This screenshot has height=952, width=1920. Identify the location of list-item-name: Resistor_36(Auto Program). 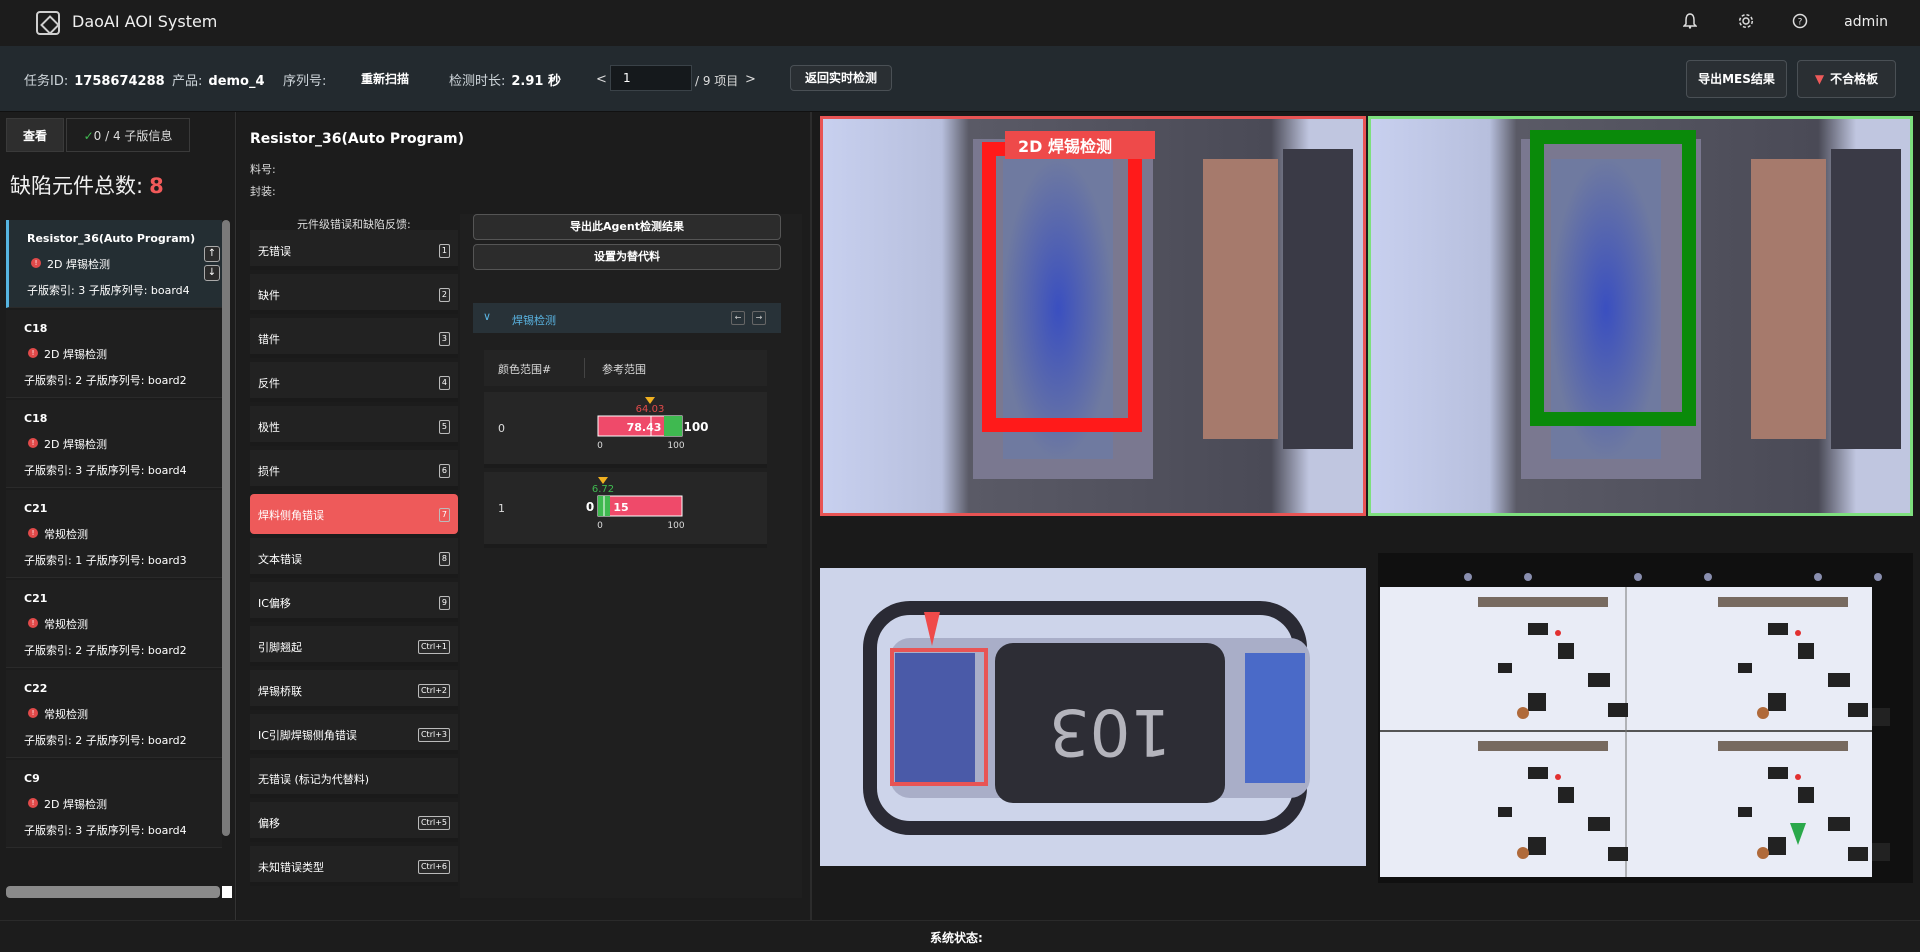
(111, 238).